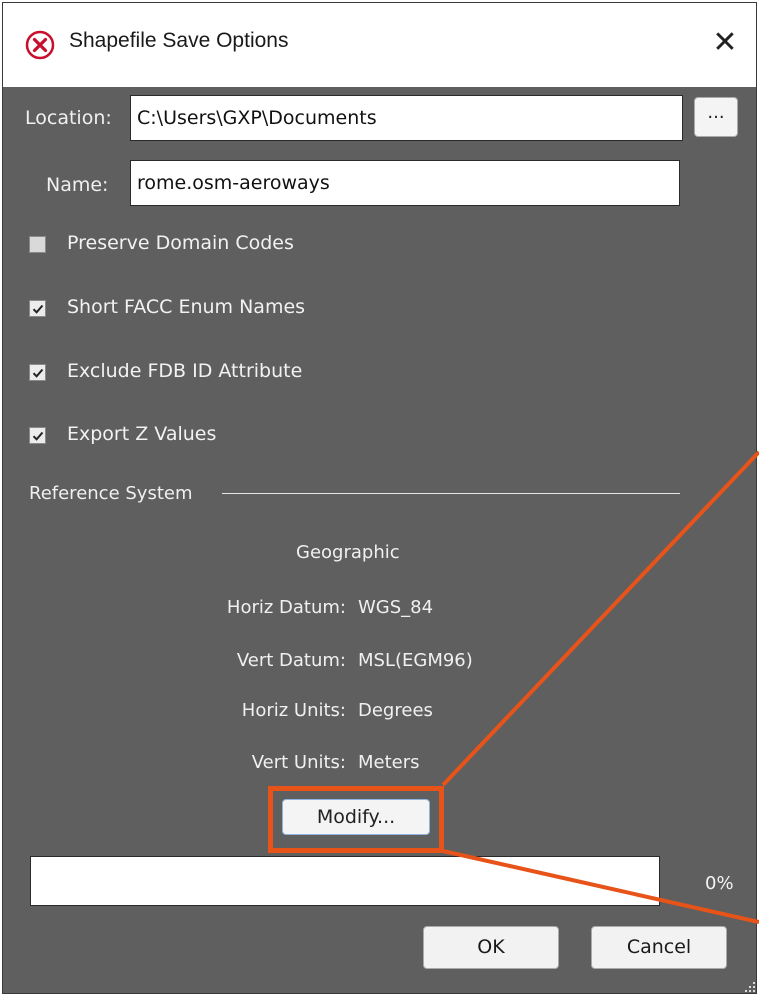  I want to click on exclude-fdb-id-attribute-checkbox, so click(37, 372).